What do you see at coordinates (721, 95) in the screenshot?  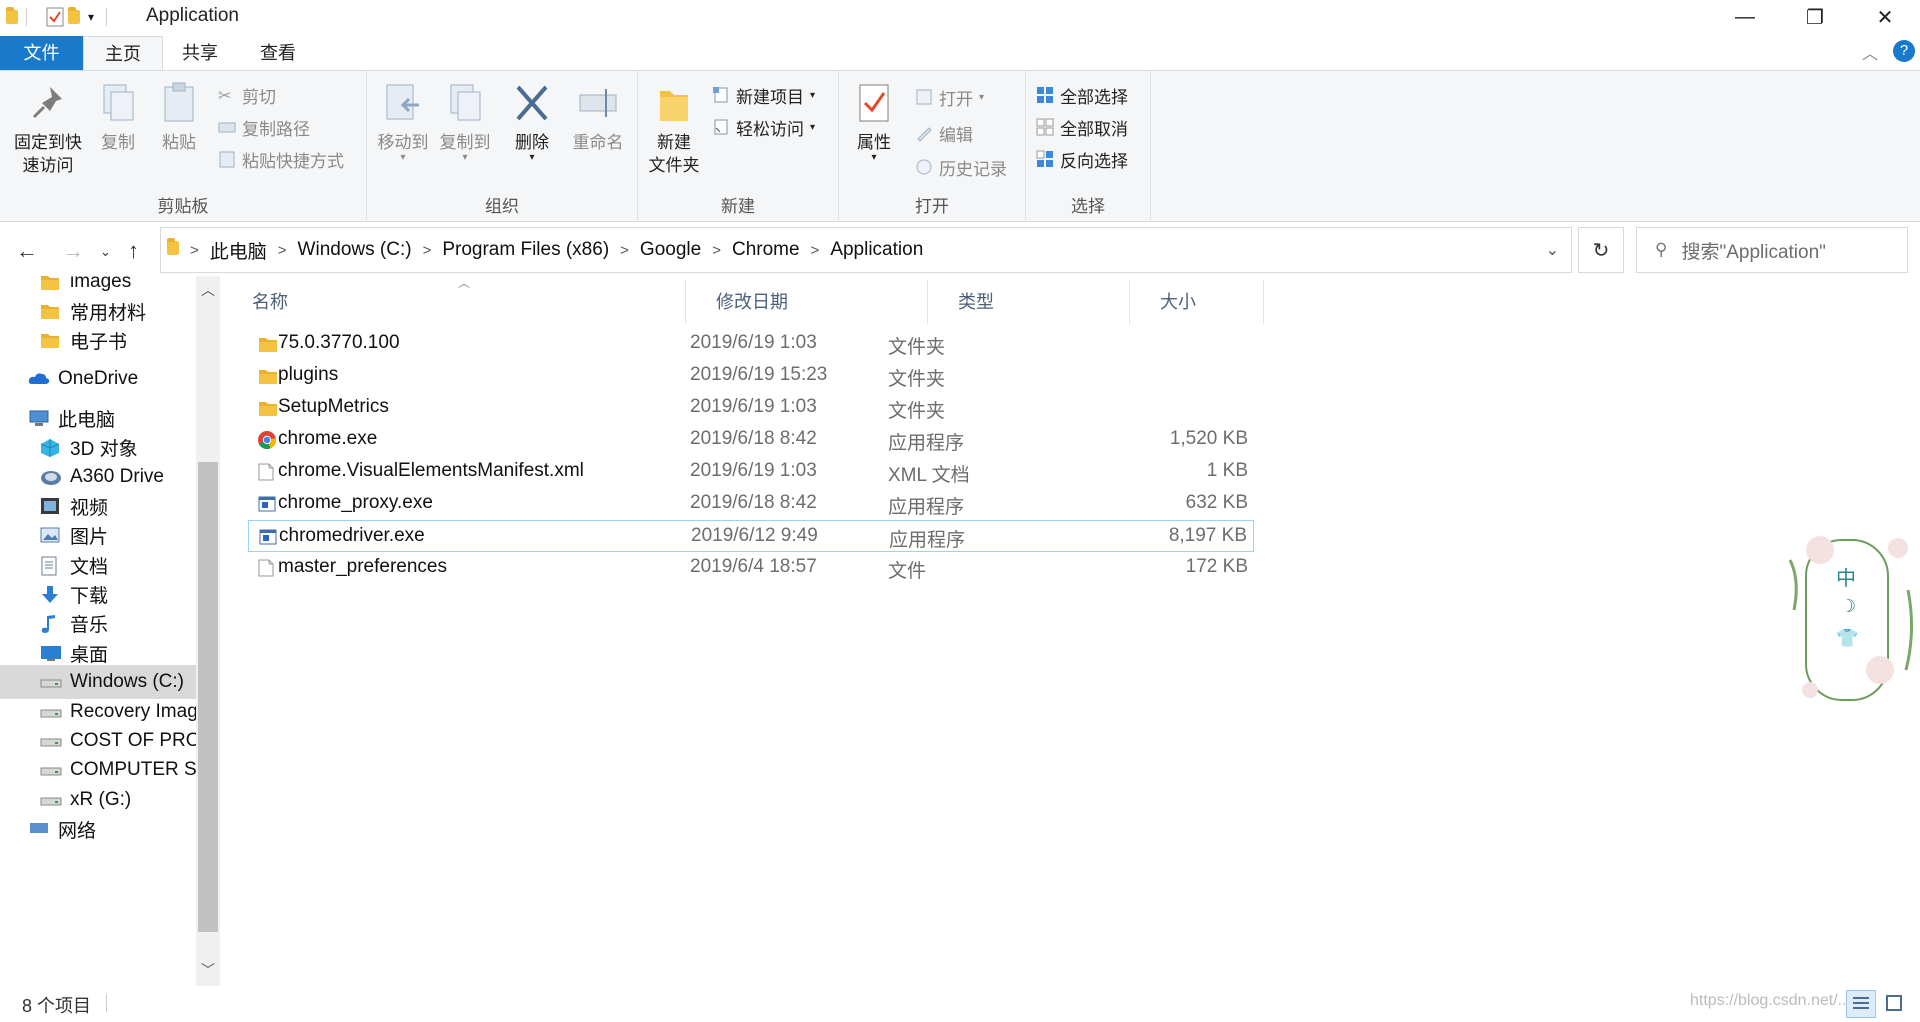 I see `new-item-icon` at bounding box center [721, 95].